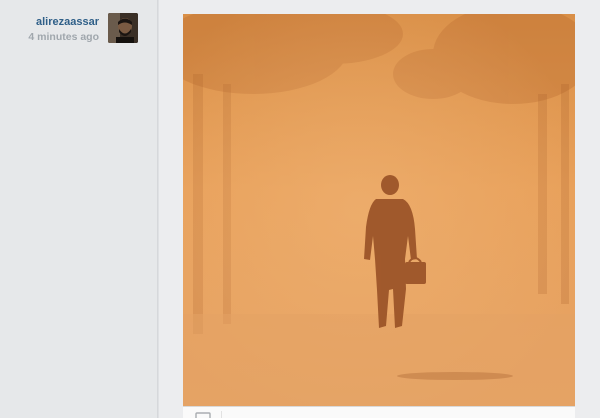  I want to click on post-meta: alirezaassar 4 minutes ago, so click(63, 29).